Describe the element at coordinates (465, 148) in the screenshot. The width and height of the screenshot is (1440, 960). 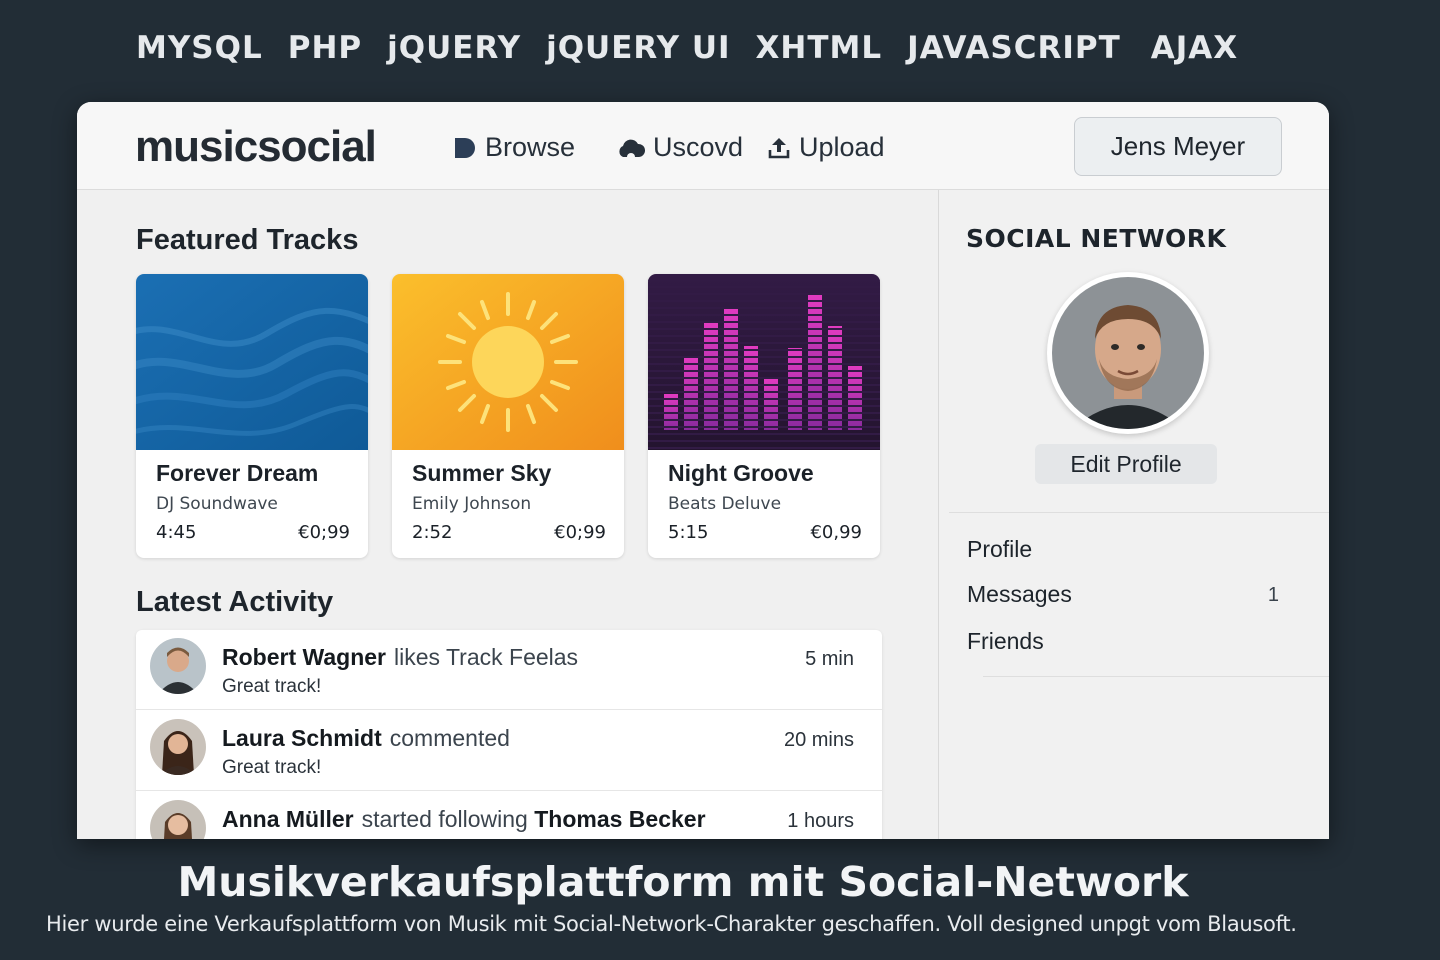
I see `play-icon` at that location.